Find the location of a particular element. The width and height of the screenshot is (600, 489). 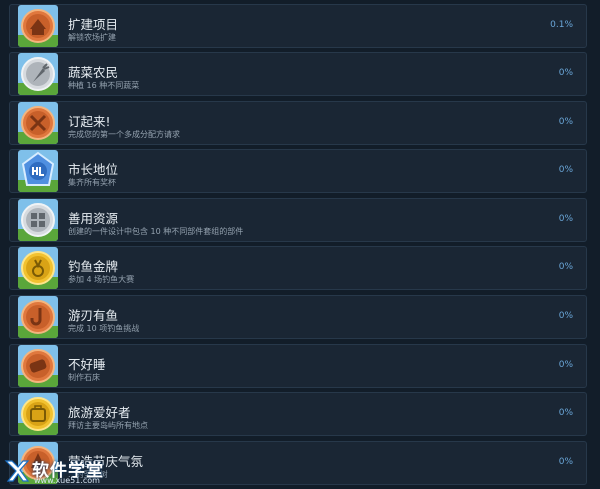

achievement-title: 游刃有鱼 is located at coordinates (93, 315).